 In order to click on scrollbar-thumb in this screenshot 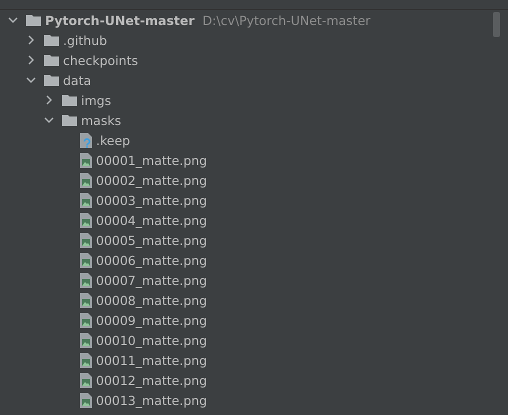, I will do `click(496, 24)`.